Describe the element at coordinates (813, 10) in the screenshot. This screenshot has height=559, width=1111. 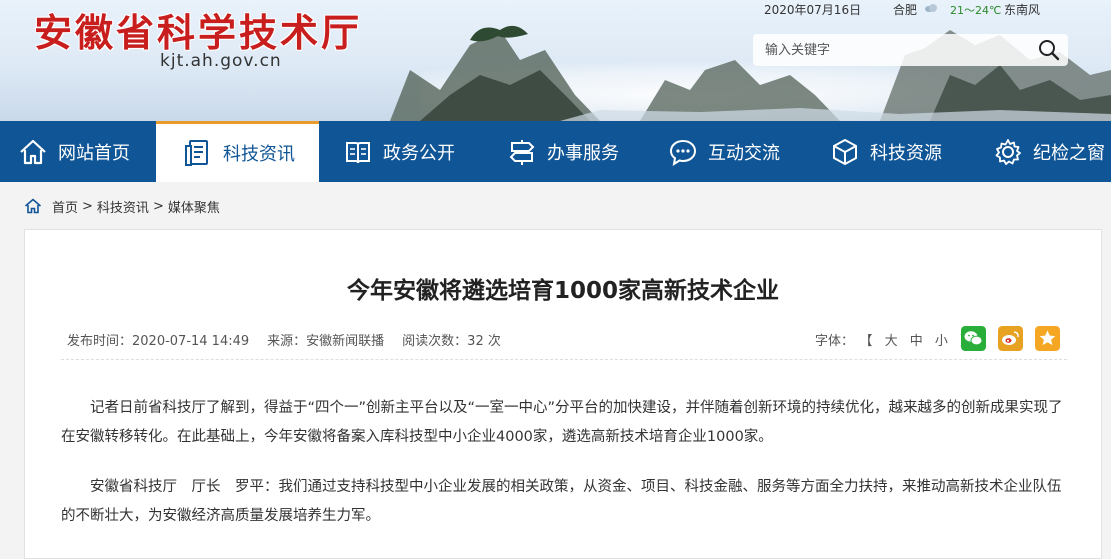
I see `current-date: 2020年07月16日` at that location.